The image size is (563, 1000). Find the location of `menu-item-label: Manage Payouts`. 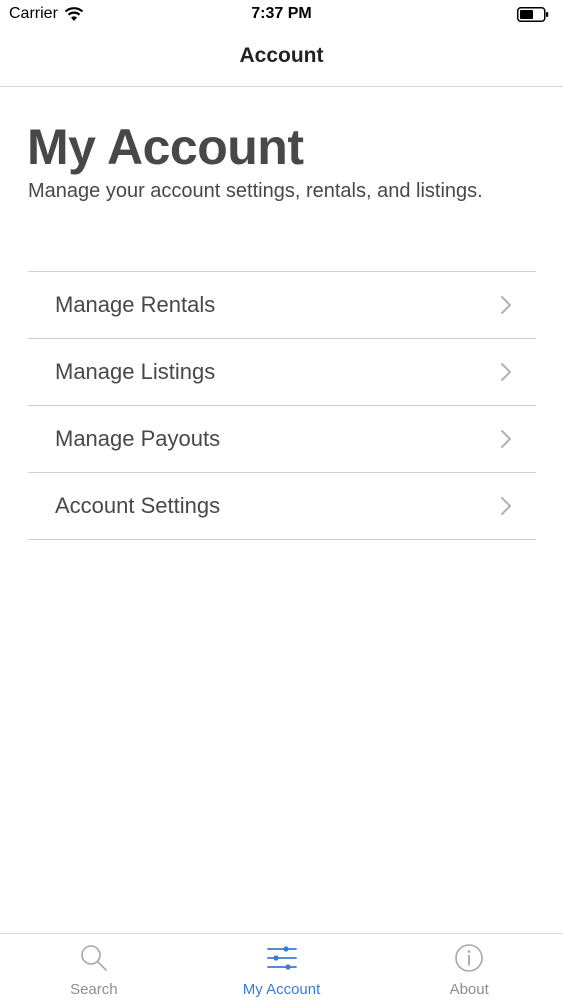

menu-item-label: Manage Payouts is located at coordinates (138, 438).